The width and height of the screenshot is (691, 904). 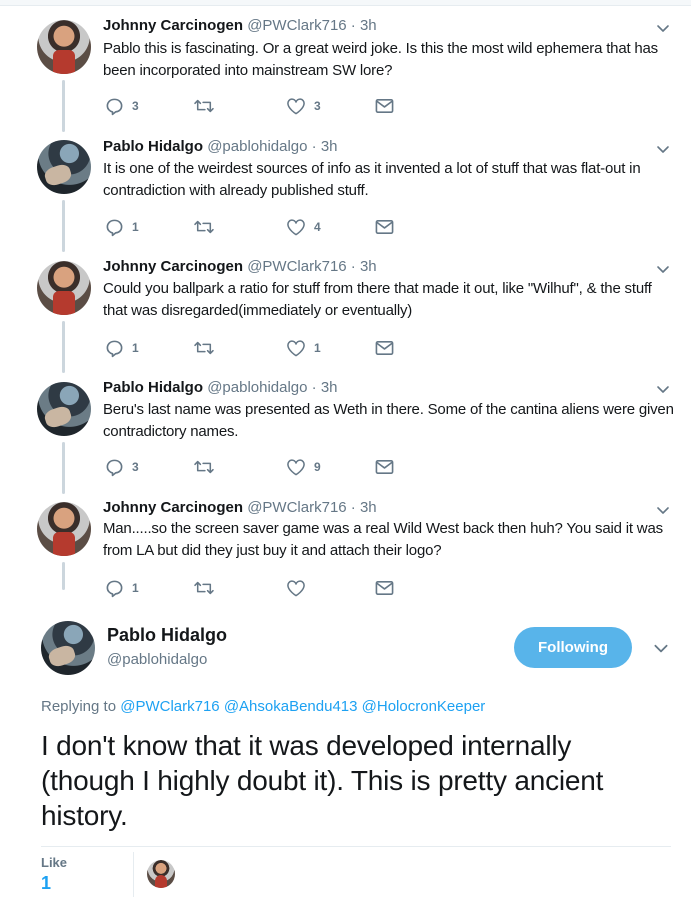 What do you see at coordinates (46, 883) in the screenshot?
I see `likes-count: 1` at bounding box center [46, 883].